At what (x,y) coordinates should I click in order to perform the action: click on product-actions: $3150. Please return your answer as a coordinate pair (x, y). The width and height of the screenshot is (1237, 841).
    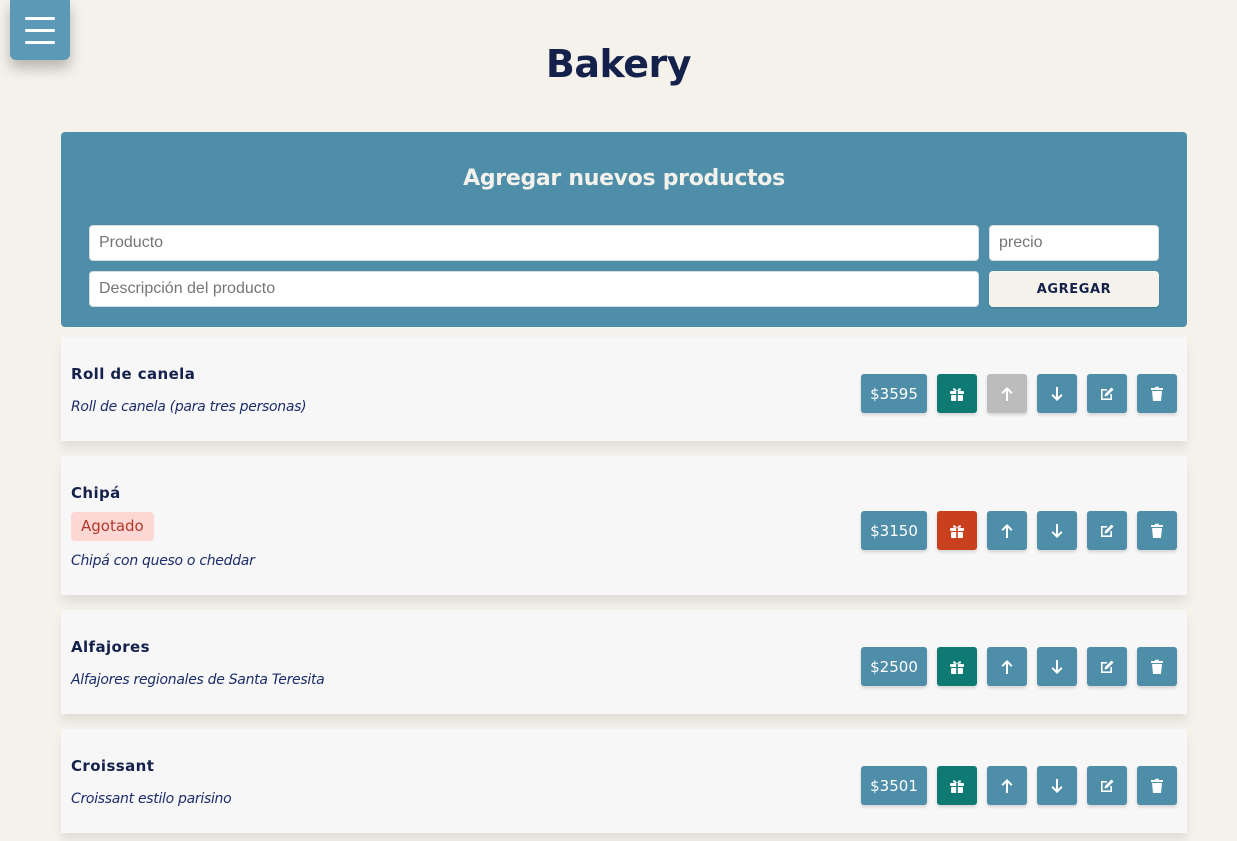
    Looking at the image, I should click on (1019, 530).